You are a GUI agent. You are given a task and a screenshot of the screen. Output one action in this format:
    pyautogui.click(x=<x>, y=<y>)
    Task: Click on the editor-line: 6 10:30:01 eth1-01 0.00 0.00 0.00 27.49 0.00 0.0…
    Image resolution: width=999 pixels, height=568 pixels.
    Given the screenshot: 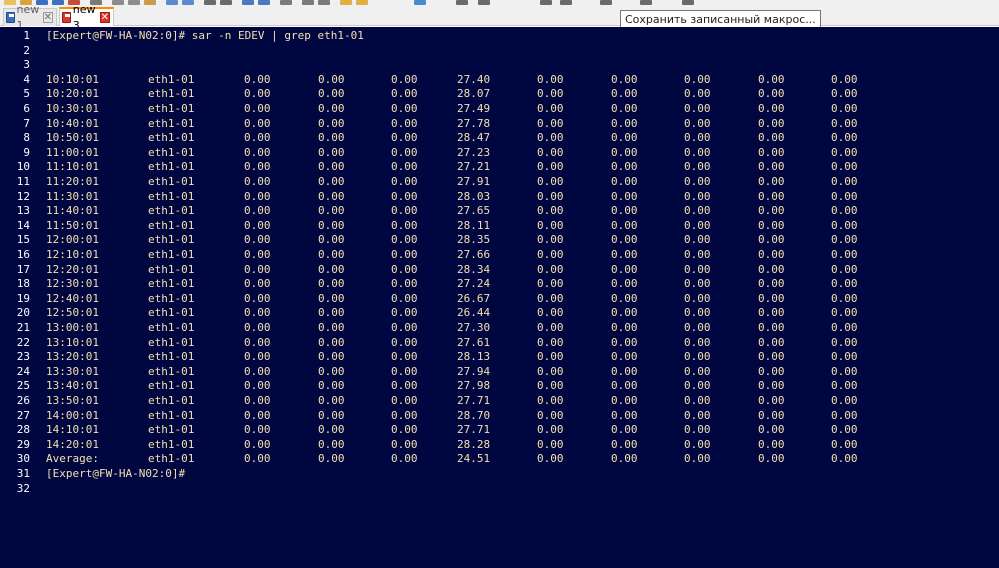 What is the action you would take?
    pyautogui.click(x=499, y=109)
    